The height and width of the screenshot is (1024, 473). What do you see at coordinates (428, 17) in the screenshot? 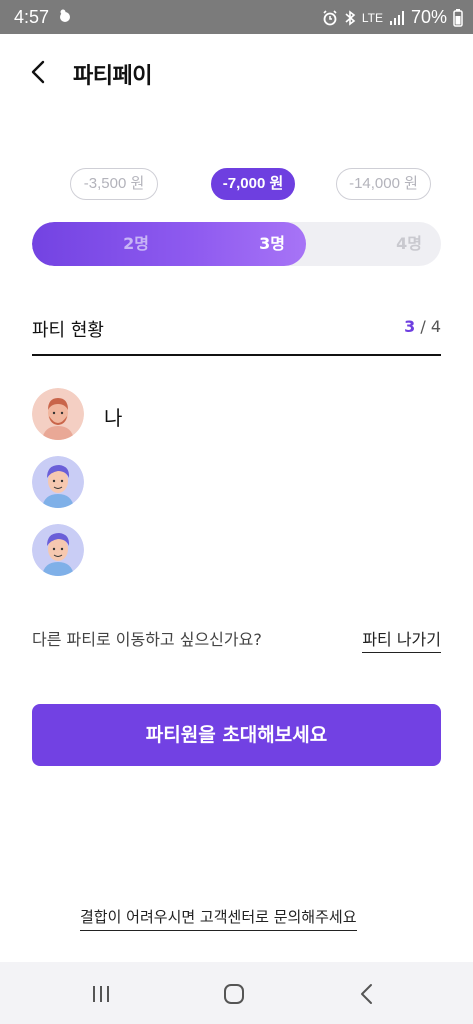
I see `battery-level: 70%` at bounding box center [428, 17].